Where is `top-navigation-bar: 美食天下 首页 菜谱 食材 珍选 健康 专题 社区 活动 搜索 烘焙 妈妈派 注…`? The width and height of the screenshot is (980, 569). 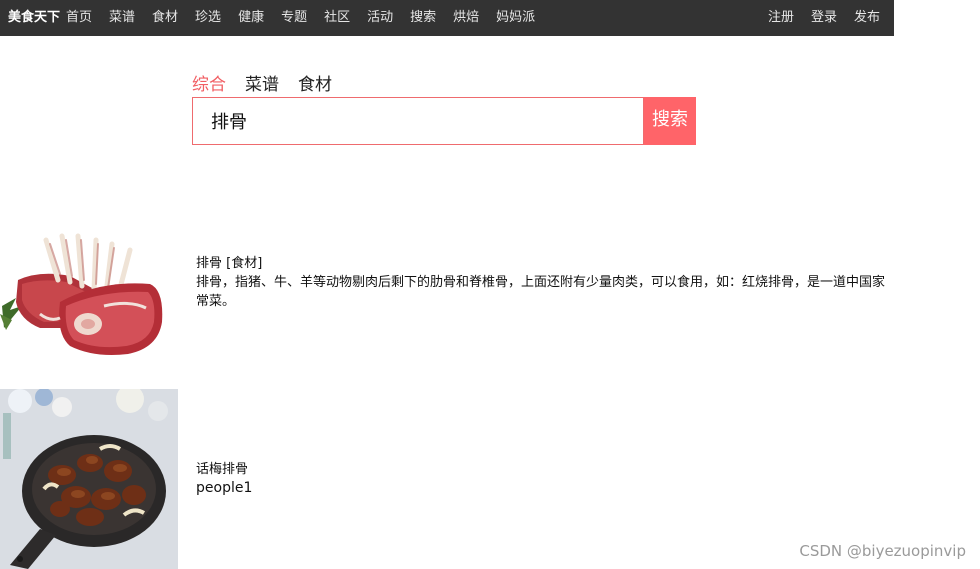 top-navigation-bar: 美食天下 首页 菜谱 食材 珍选 健康 专题 社区 活动 搜索 烘焙 妈妈派 注… is located at coordinates (447, 18).